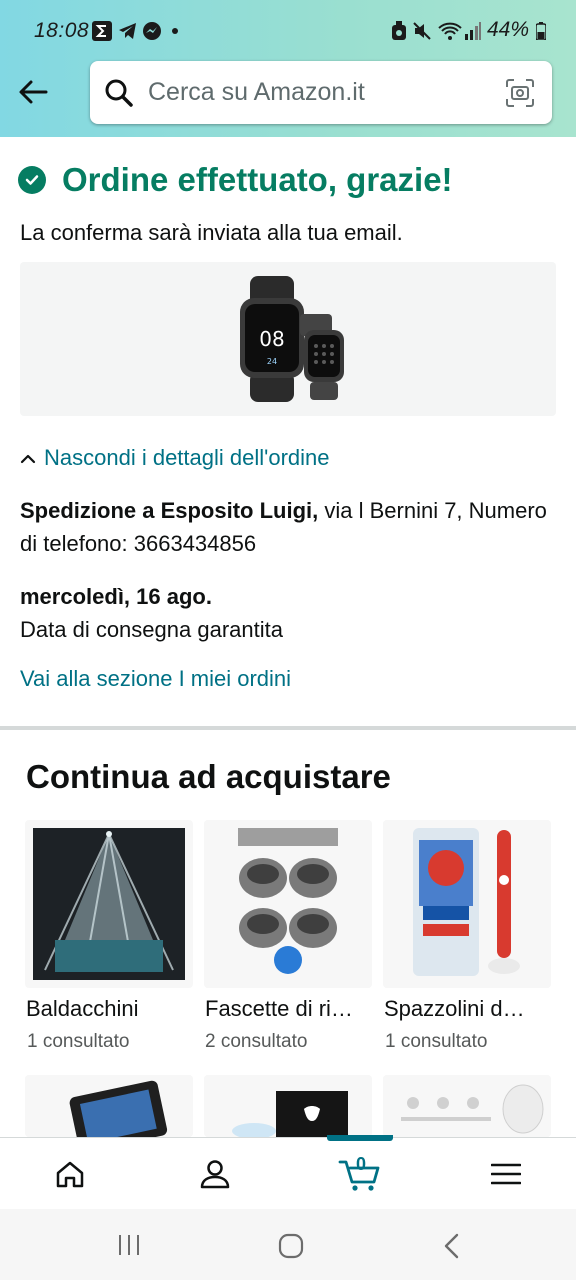 The width and height of the screenshot is (576, 1280). I want to click on status-bar: 18:08 44%, so click(288, 31).